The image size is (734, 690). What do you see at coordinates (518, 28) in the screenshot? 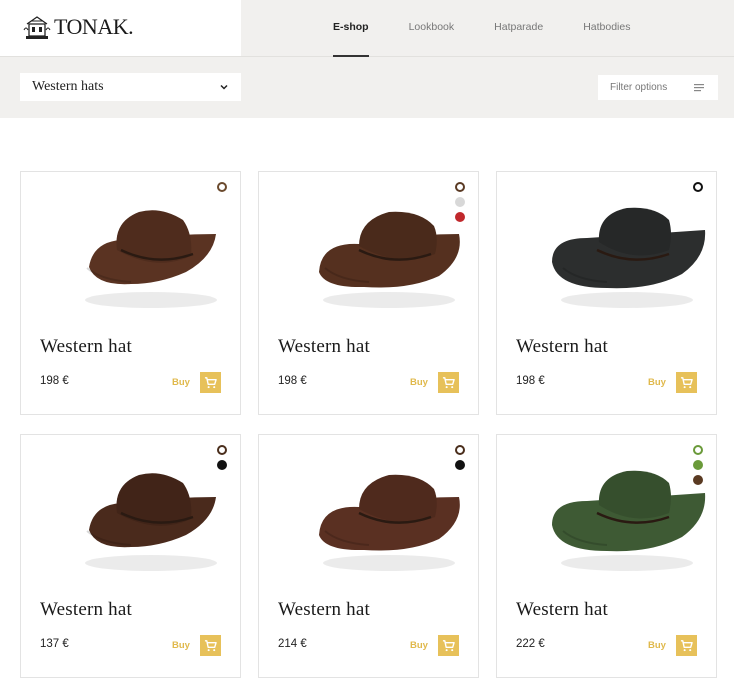
I see `nav-hatparade: Hatparade` at bounding box center [518, 28].